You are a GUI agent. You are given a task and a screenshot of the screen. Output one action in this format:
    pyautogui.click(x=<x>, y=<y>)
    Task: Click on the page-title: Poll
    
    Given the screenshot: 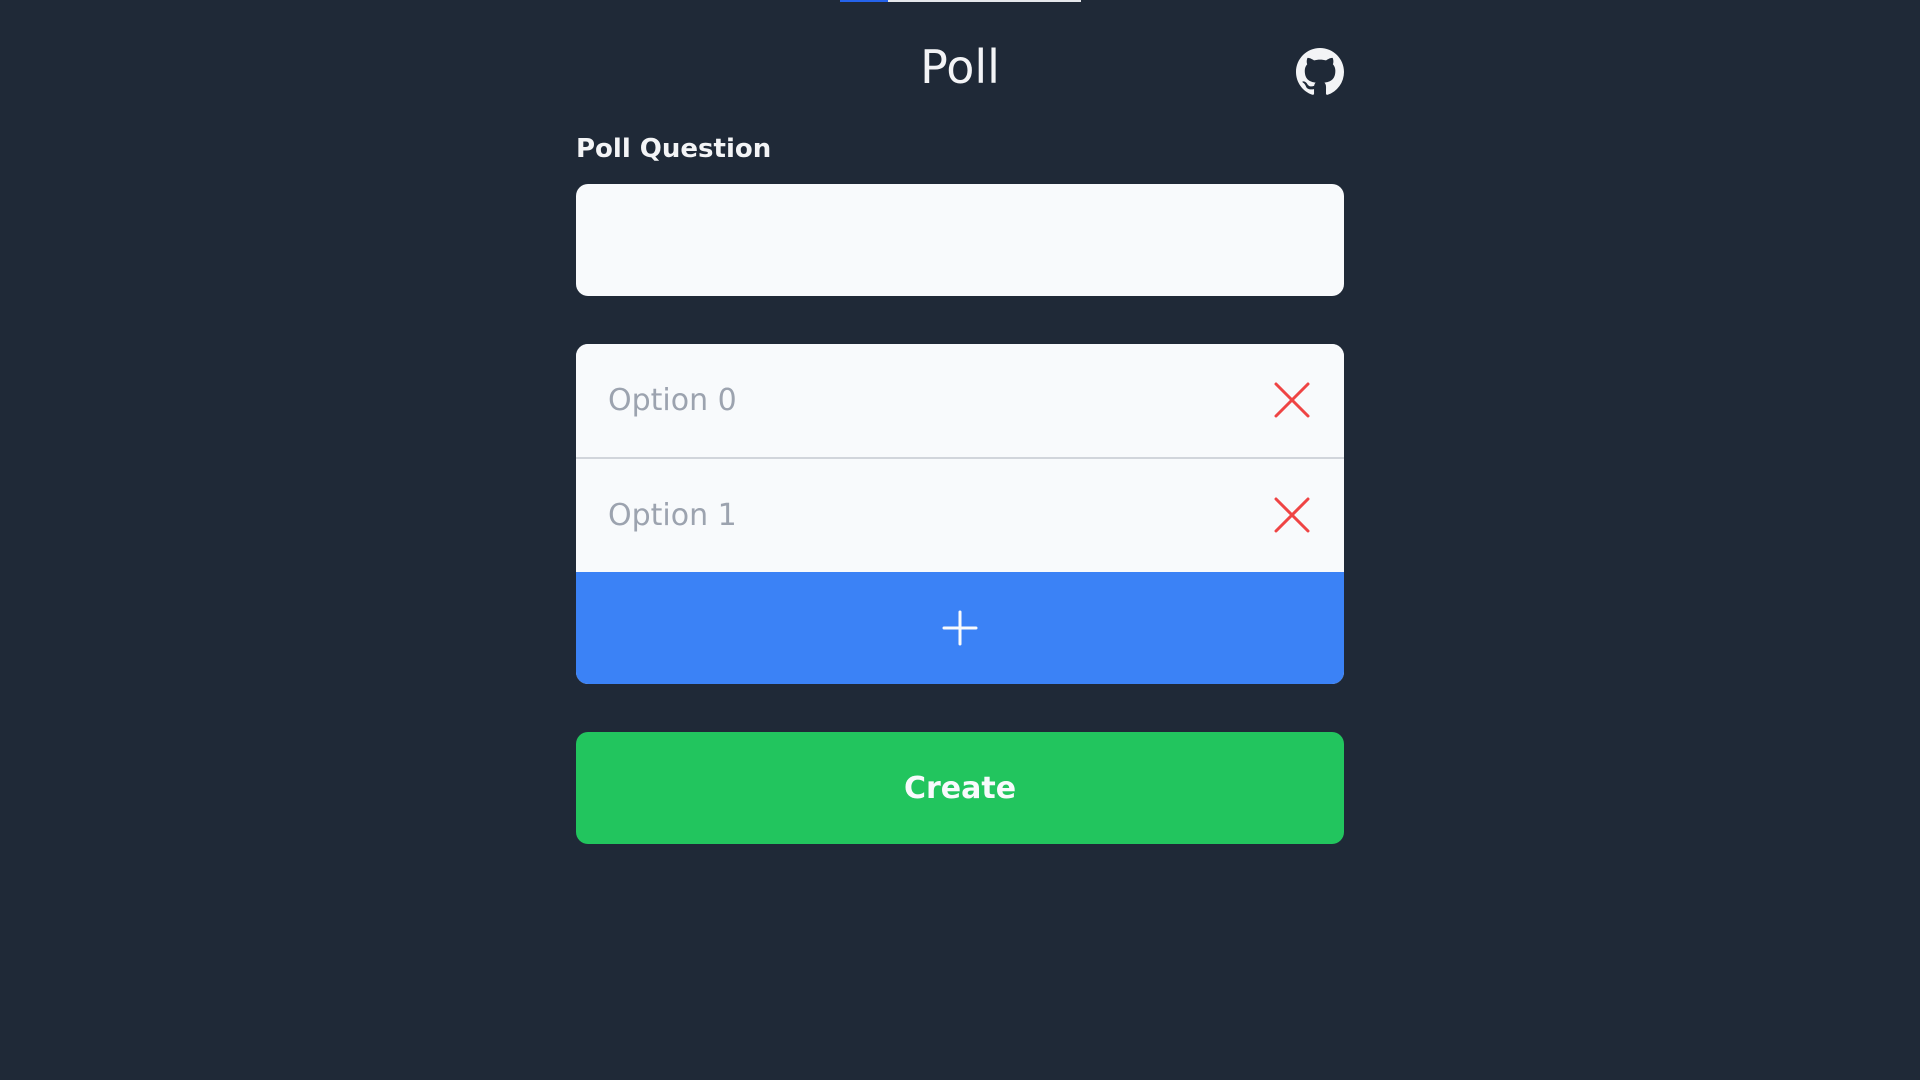 What is the action you would take?
    pyautogui.click(x=960, y=67)
    